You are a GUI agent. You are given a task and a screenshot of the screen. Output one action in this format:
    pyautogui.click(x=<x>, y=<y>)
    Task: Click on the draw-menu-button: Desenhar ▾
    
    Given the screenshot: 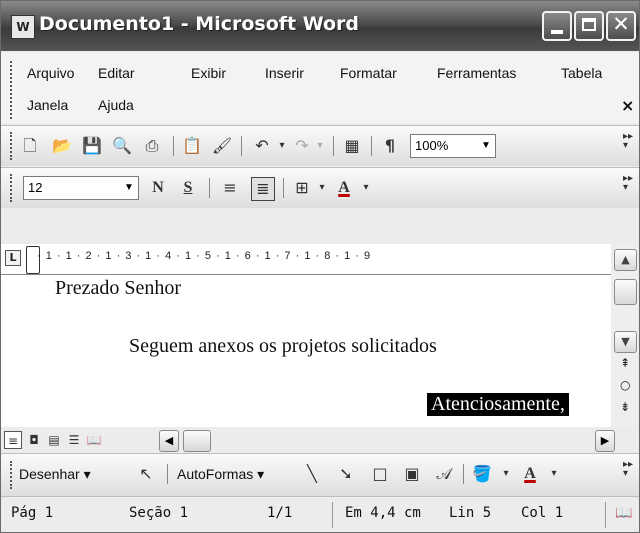 What is the action you would take?
    pyautogui.click(x=55, y=474)
    